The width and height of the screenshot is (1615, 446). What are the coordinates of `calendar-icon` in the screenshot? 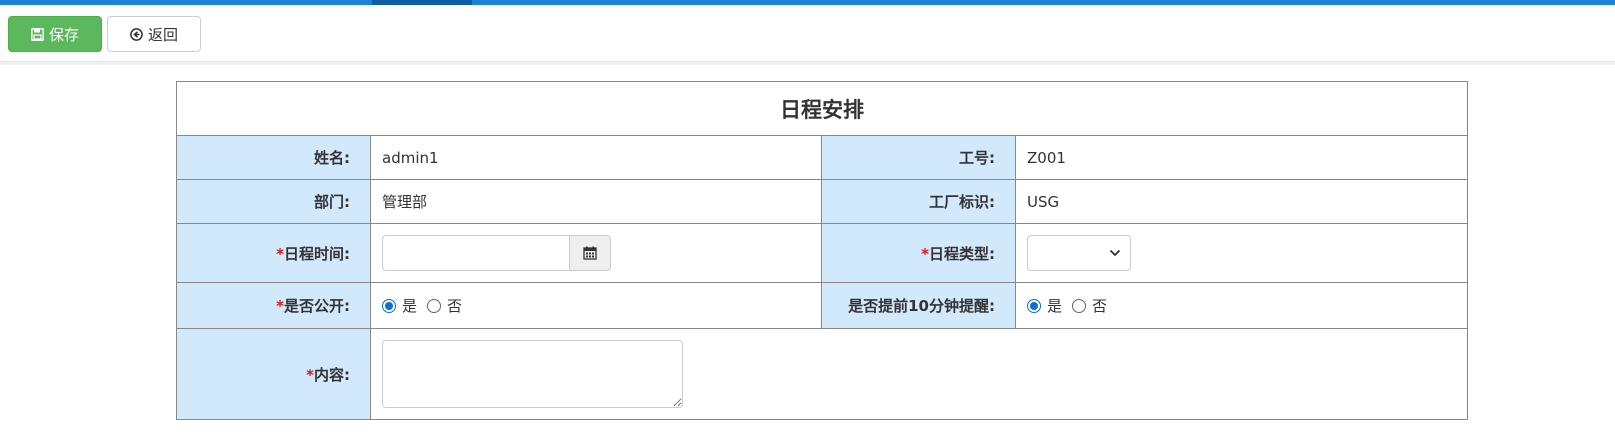 It's located at (590, 253).